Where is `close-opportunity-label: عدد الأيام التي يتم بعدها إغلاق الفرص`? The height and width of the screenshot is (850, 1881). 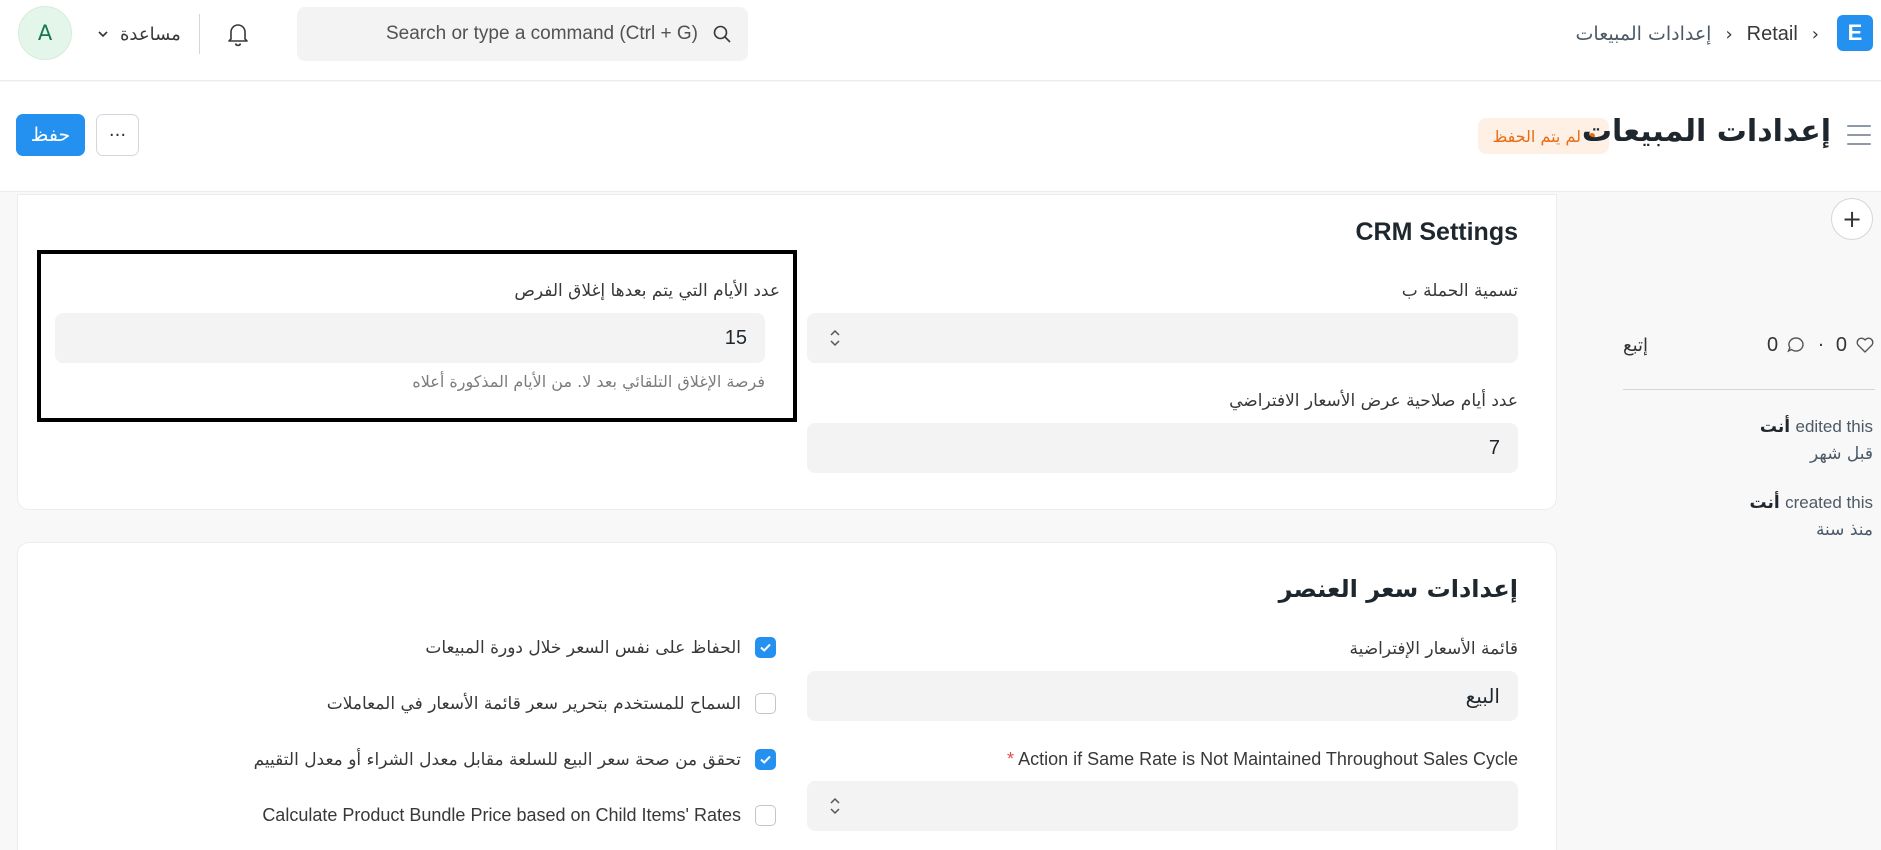
close-opportunity-label: عدد الأيام التي يتم بعدها إغلاق الفرص is located at coordinates (647, 291).